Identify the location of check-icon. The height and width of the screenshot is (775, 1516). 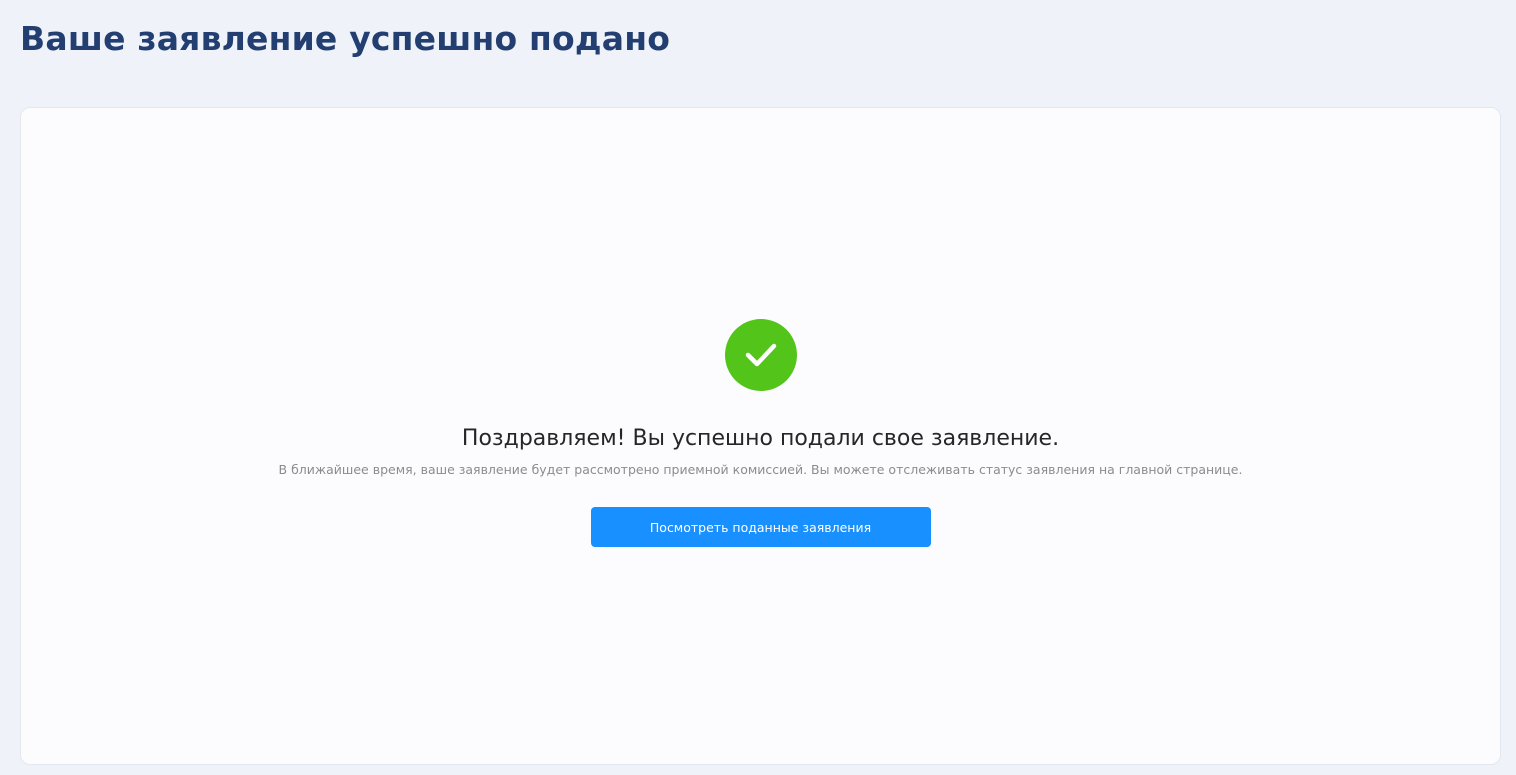
(760, 355).